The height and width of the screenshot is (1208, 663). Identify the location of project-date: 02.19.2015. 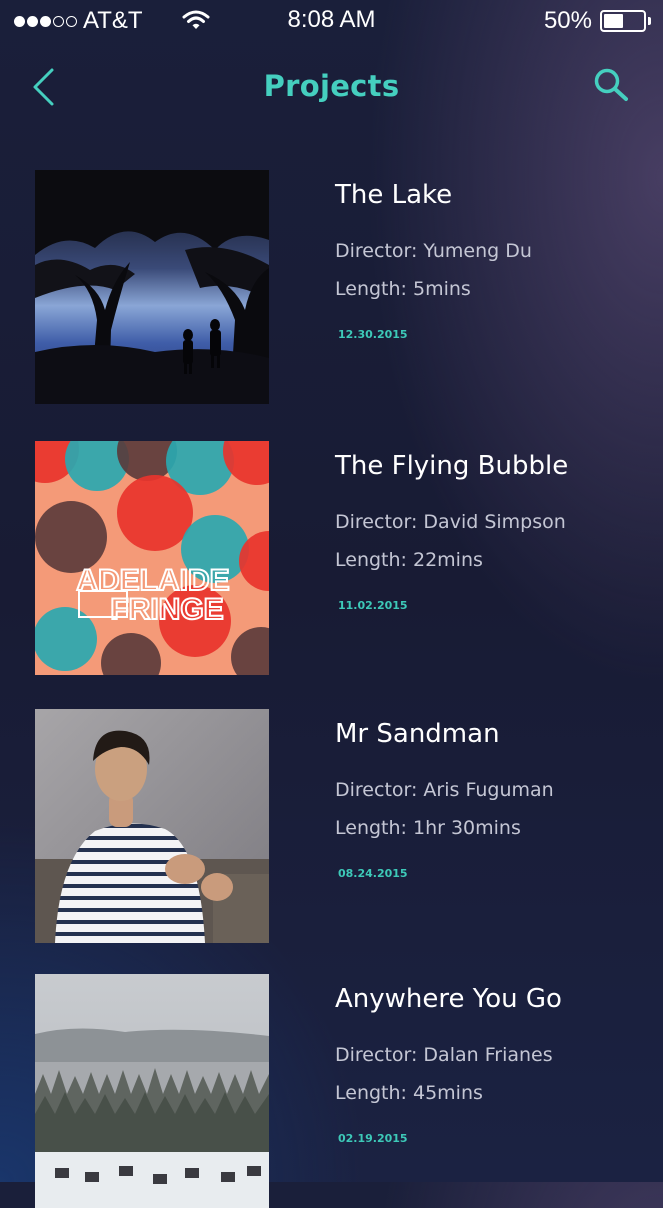
(373, 1138).